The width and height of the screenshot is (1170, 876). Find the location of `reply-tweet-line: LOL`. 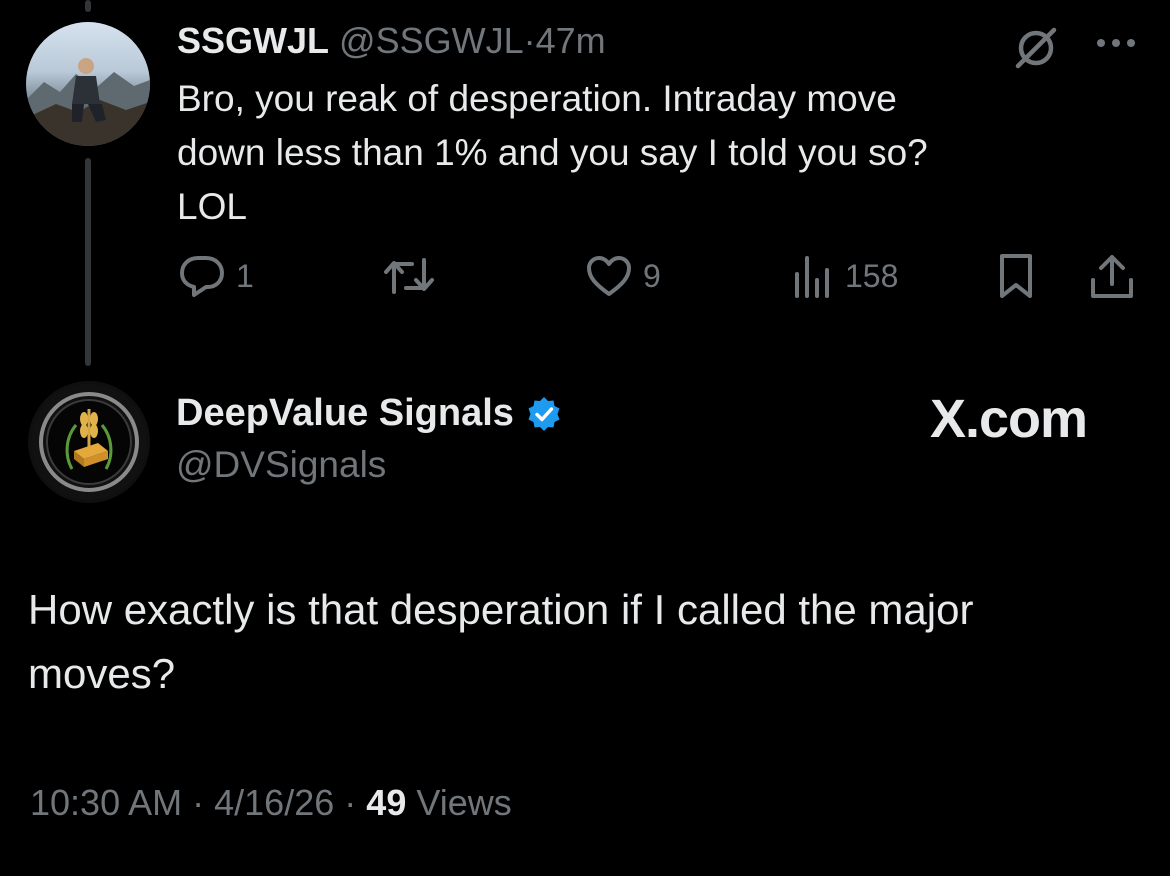

reply-tweet-line: LOL is located at coordinates (212, 206).